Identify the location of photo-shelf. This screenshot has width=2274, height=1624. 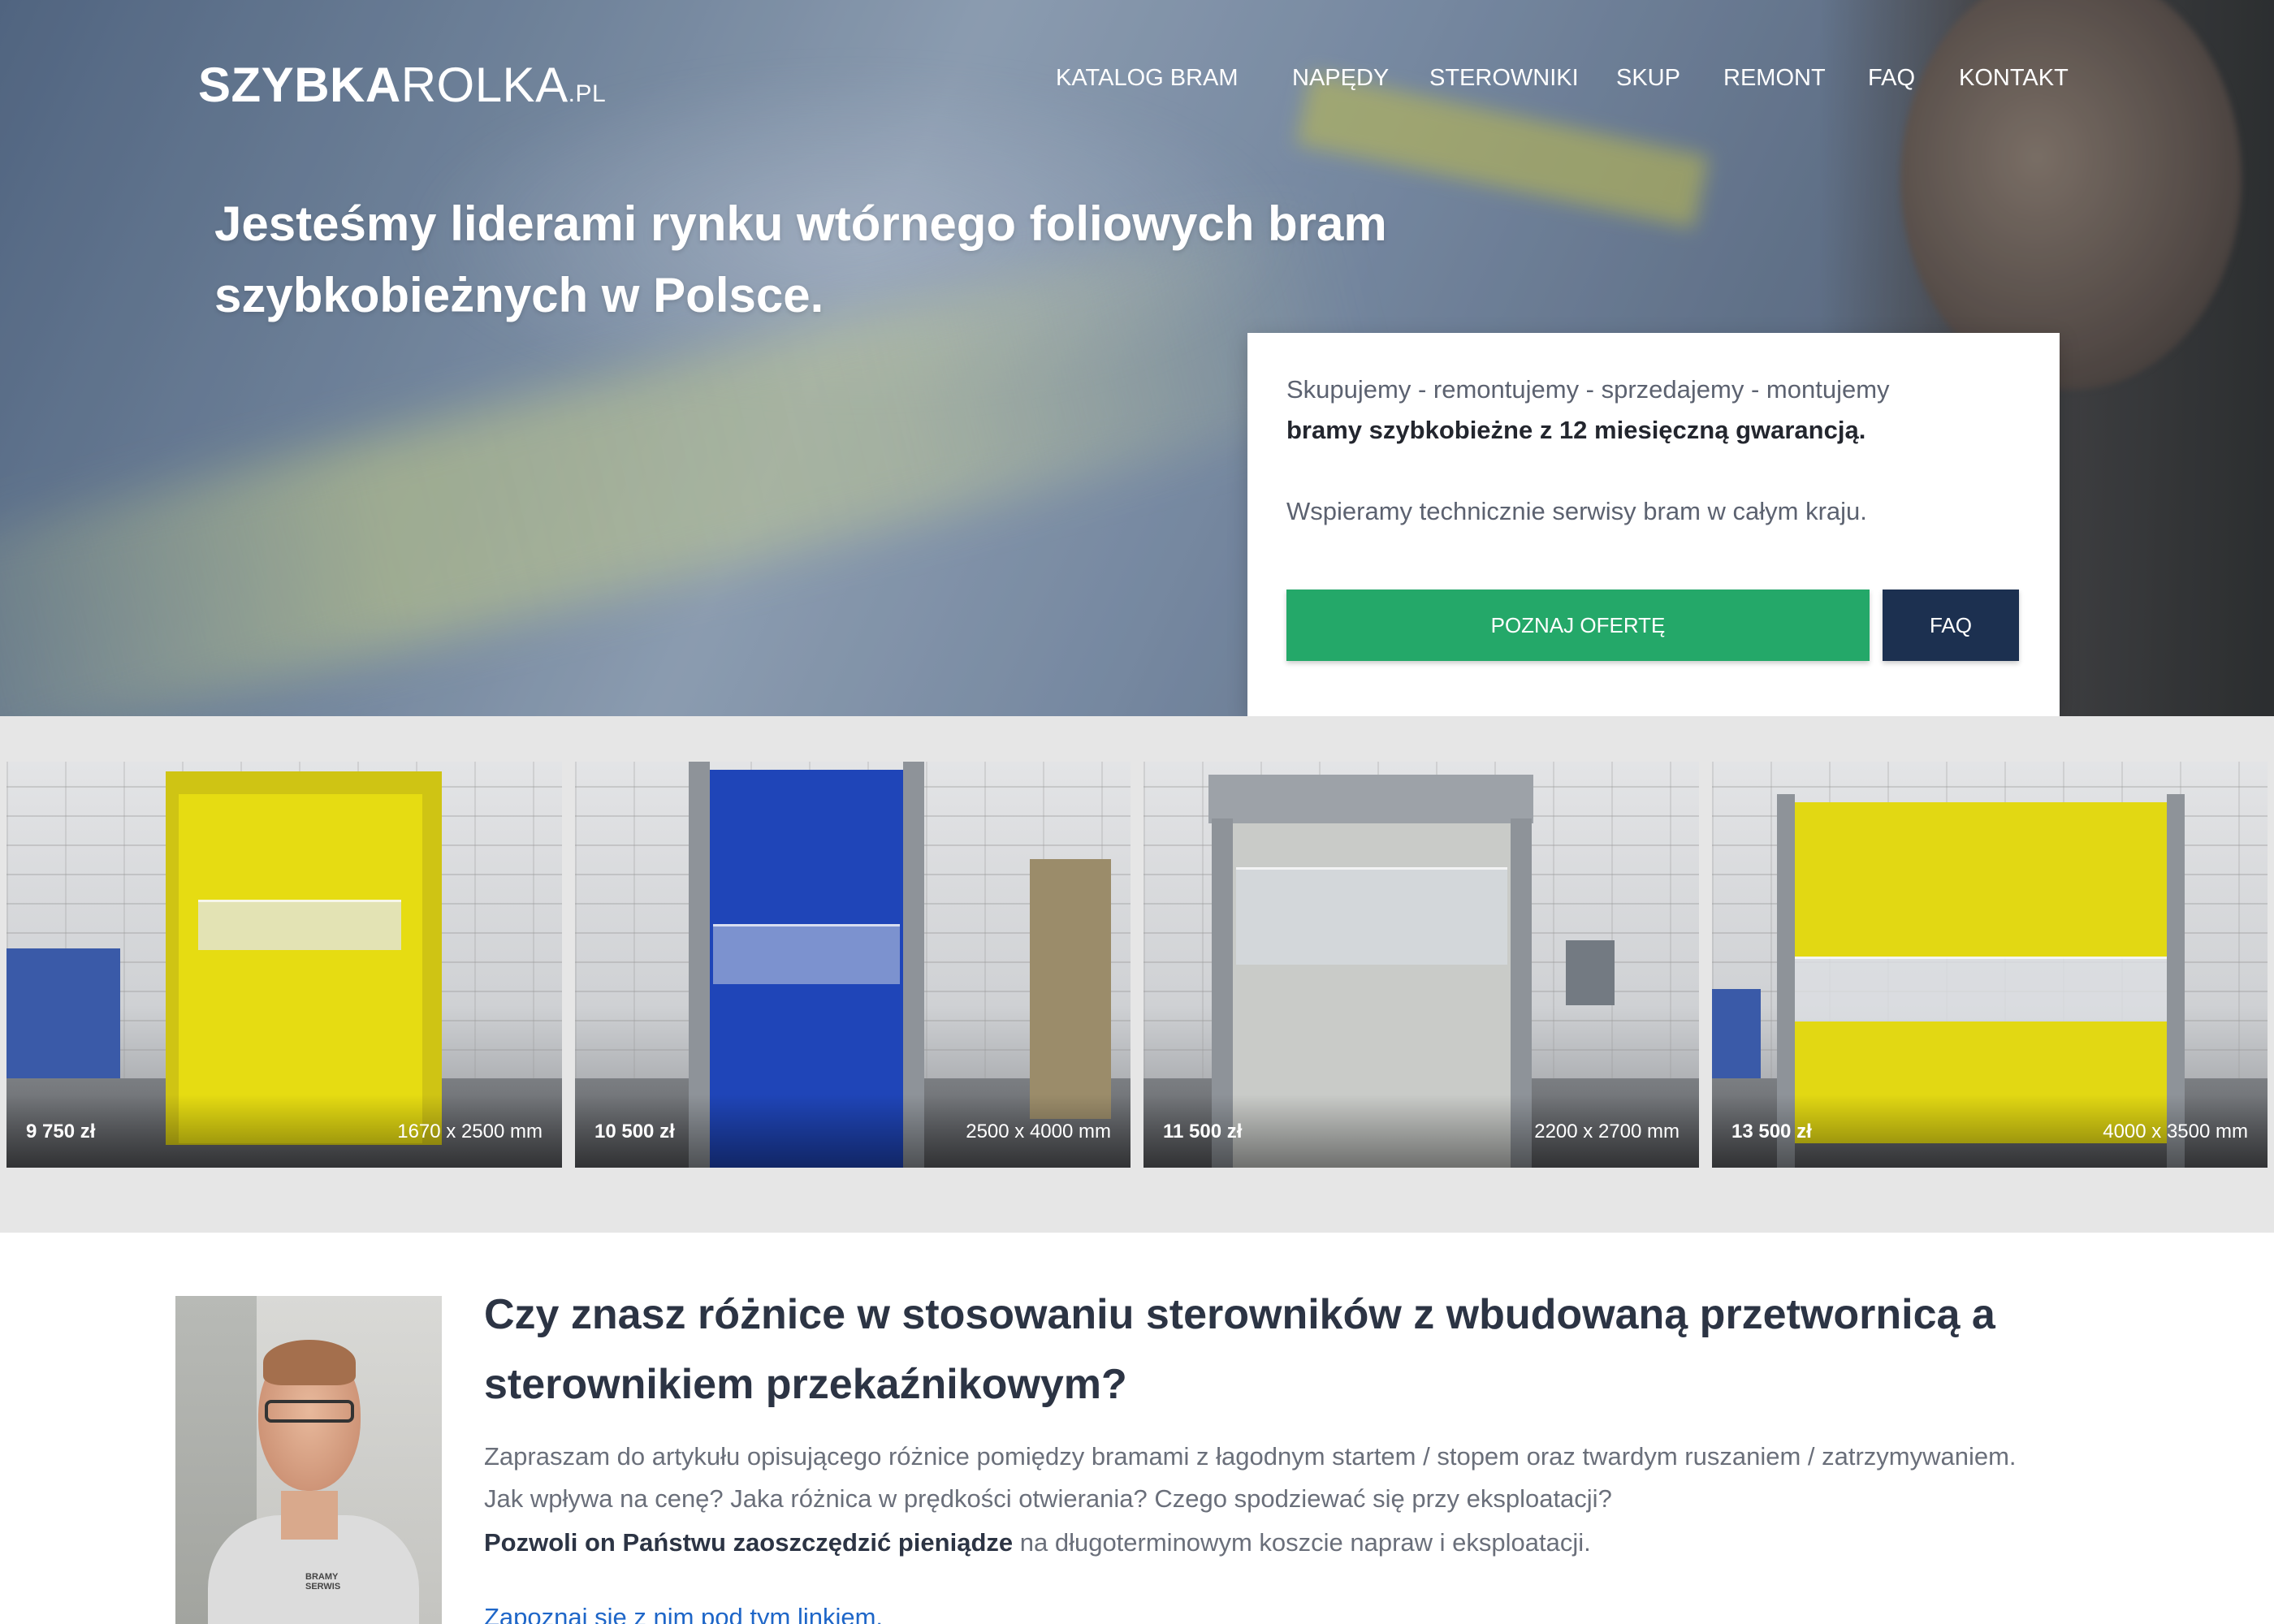
(1070, 989).